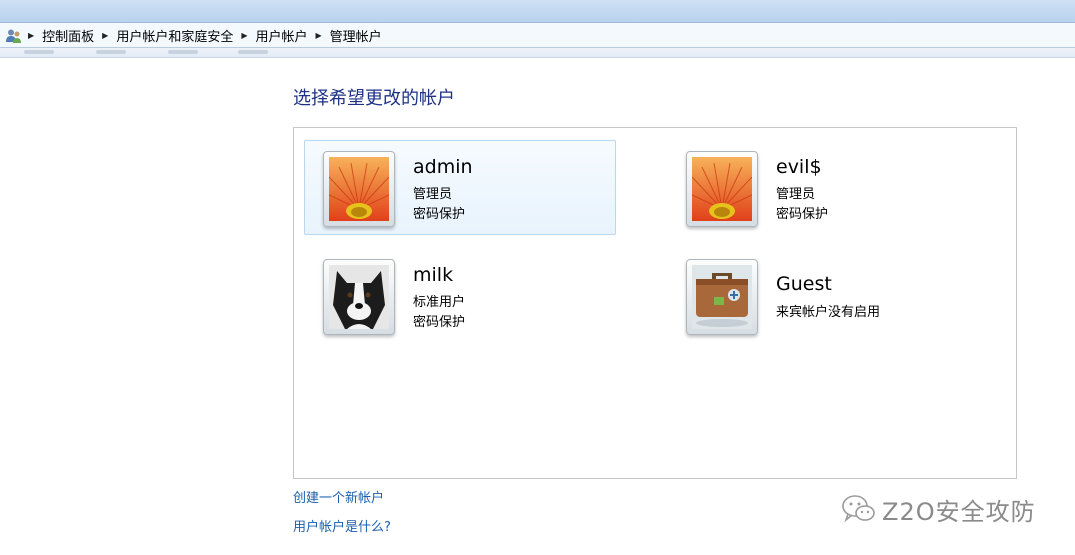 Image resolution: width=1075 pixels, height=555 pixels. I want to click on account-name: admin, so click(443, 167).